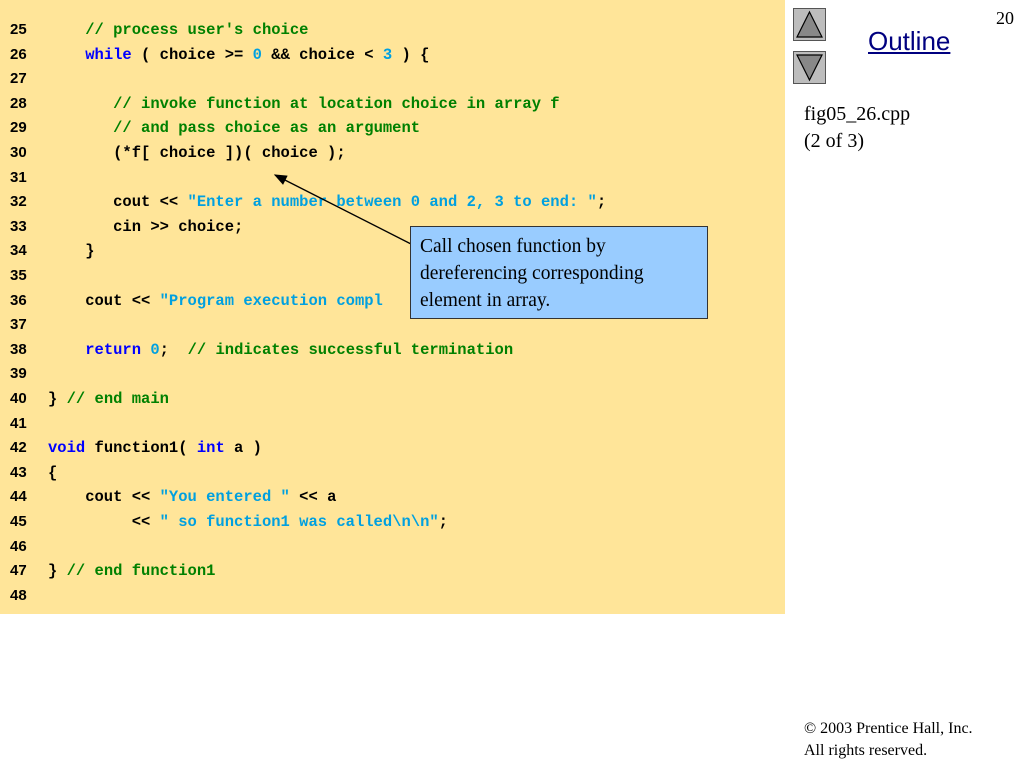 The width and height of the screenshot is (1024, 768). What do you see at coordinates (1005, 18) in the screenshot?
I see `page-number: 20` at bounding box center [1005, 18].